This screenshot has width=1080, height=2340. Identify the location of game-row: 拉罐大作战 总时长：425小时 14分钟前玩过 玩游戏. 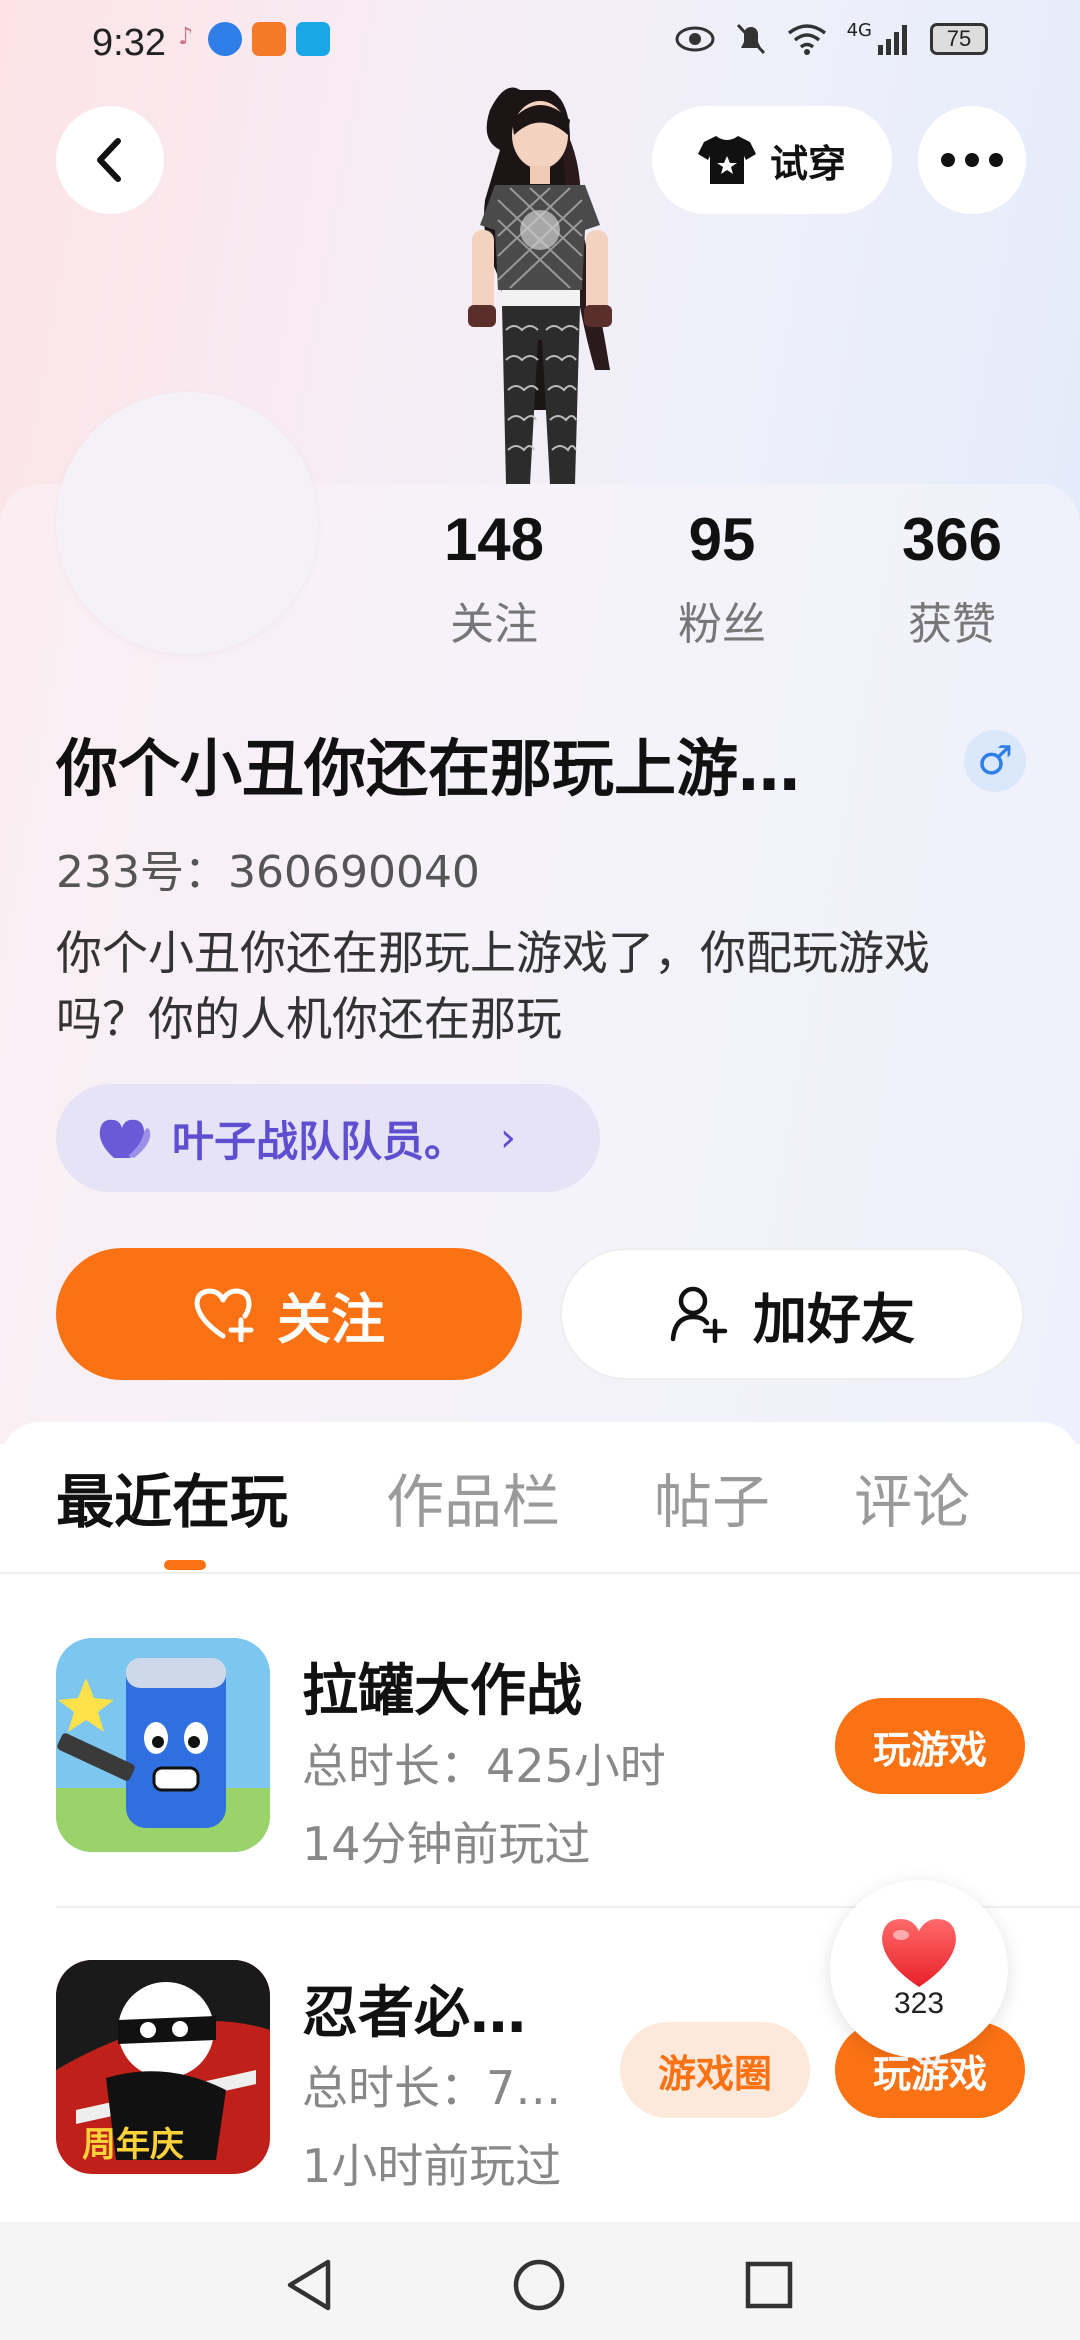
(540, 1758).